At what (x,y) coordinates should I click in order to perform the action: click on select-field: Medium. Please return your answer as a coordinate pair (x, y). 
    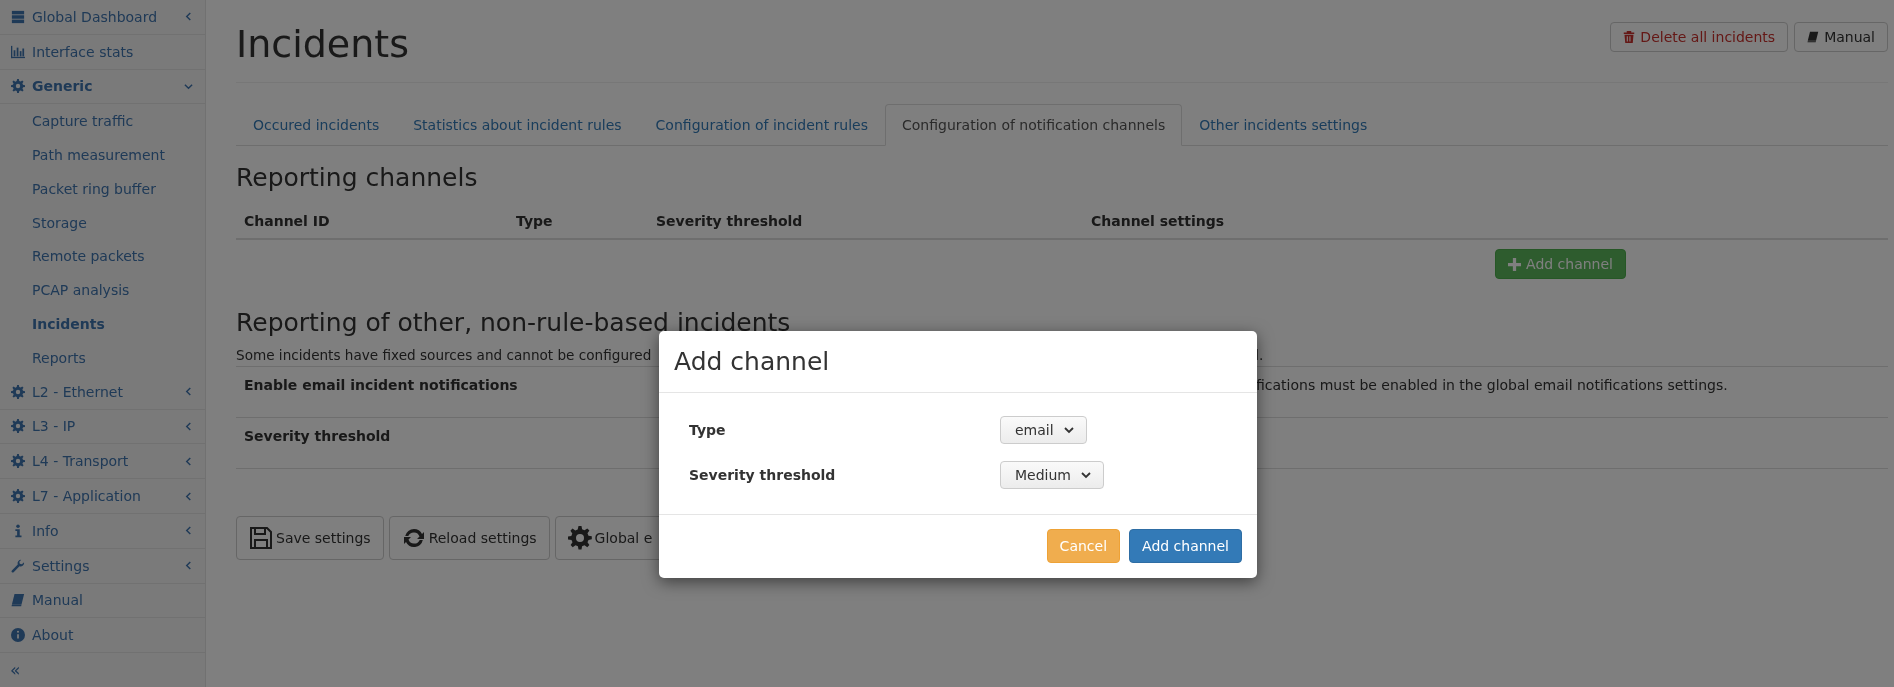
    Looking at the image, I should click on (1052, 475).